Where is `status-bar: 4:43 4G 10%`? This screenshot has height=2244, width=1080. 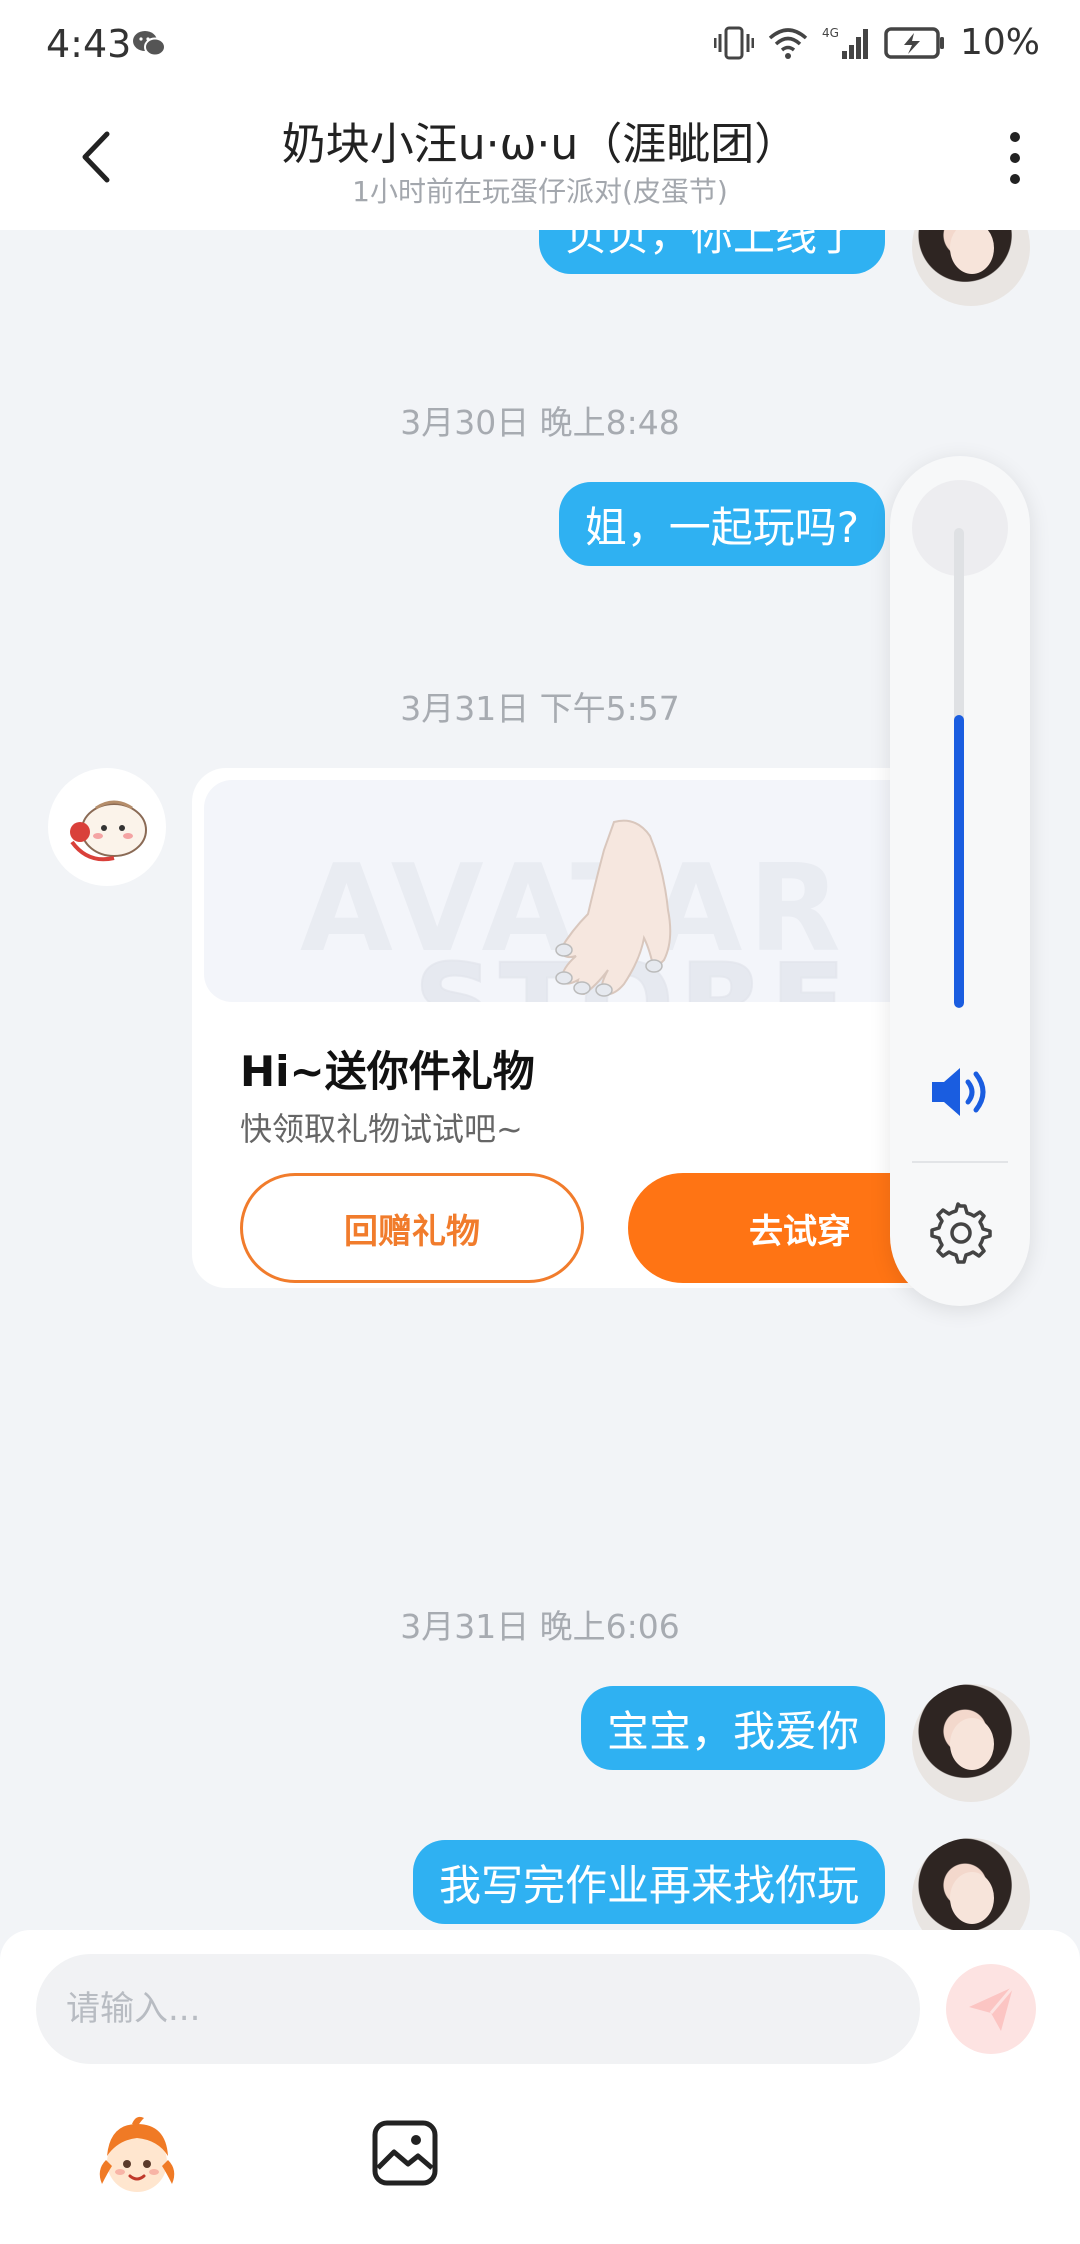
status-bar: 4:43 4G 10% is located at coordinates (540, 45).